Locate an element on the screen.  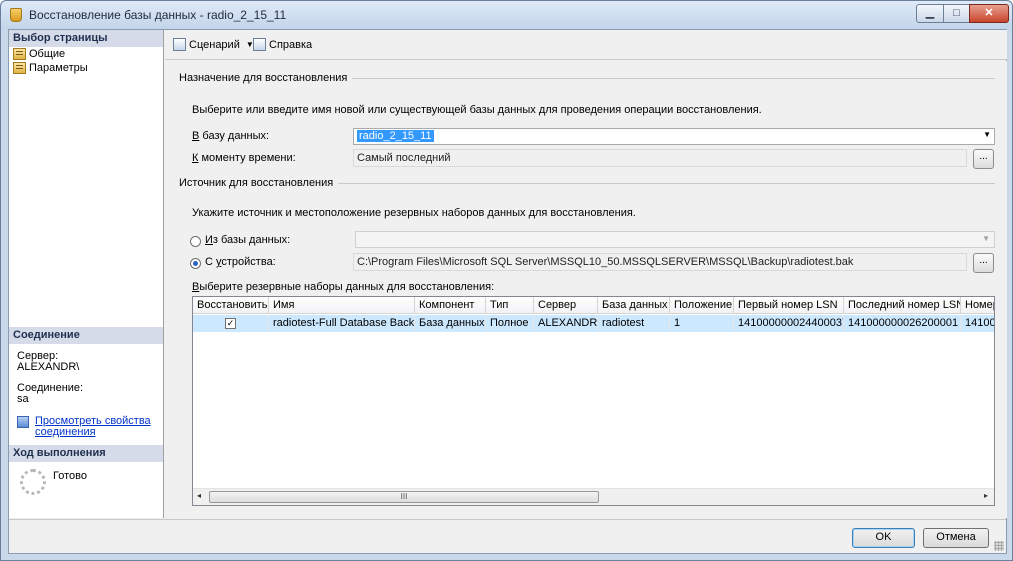
help-button: Справка is located at coordinates (282, 44).